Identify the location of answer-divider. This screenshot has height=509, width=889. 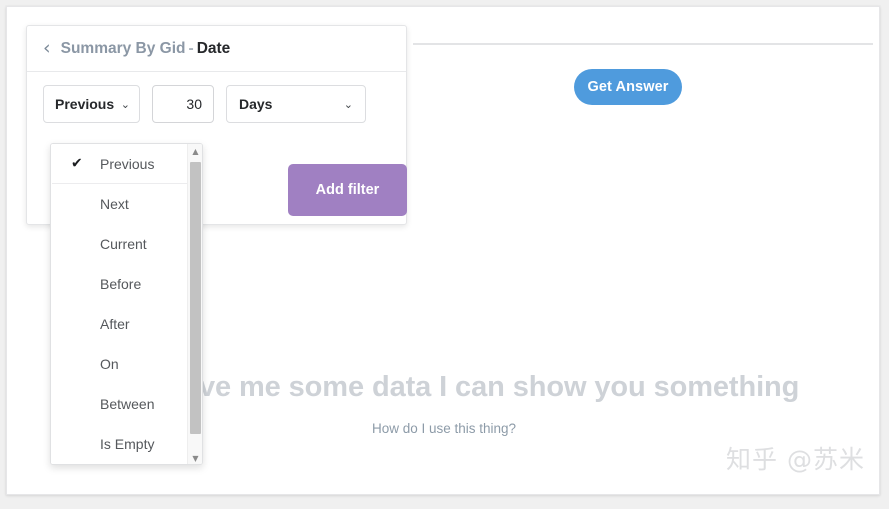
(643, 44).